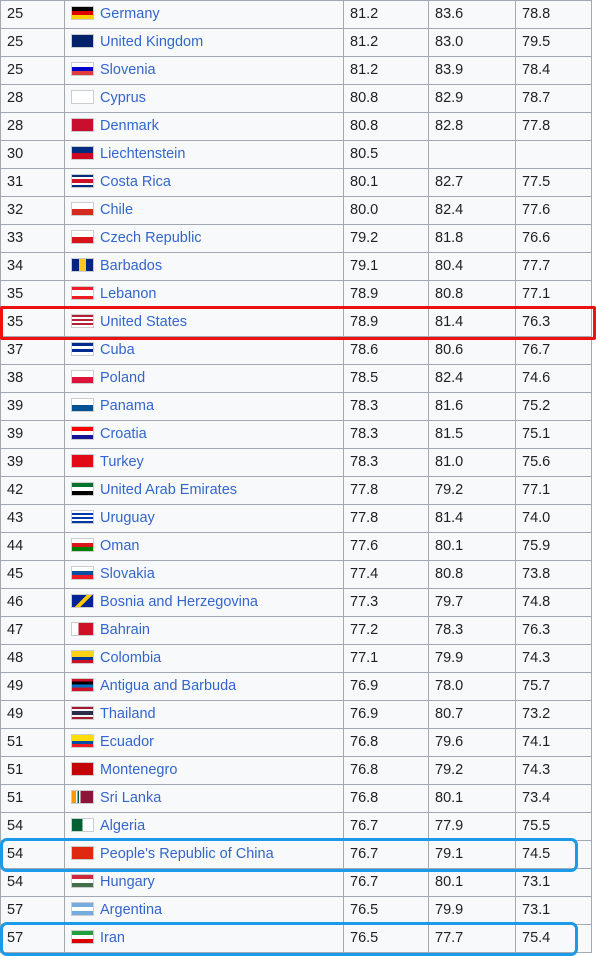 The width and height of the screenshot is (596, 956). Describe the element at coordinates (296, 854) in the screenshot. I see `table-row: 54 People's Republic of China 76.7 79.1 74.5` at that location.